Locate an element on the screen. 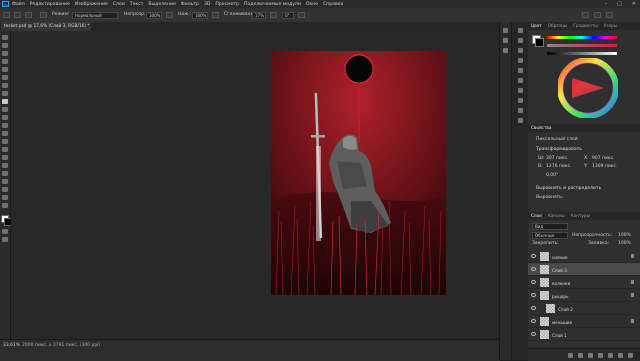 This screenshot has height=361, width=640. gradients-panel-icon is located at coordinates (520, 50).